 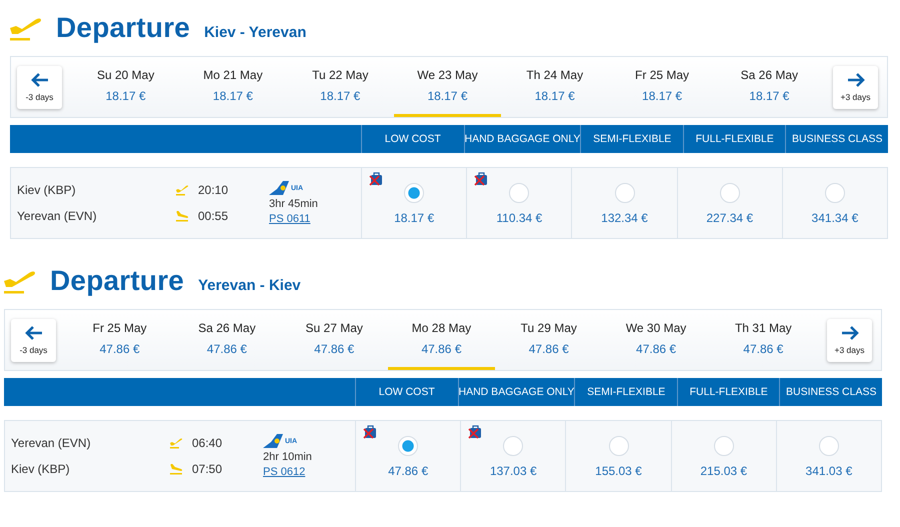 I want to click on date-tab: Su 27 May 47.86 €, so click(x=334, y=340).